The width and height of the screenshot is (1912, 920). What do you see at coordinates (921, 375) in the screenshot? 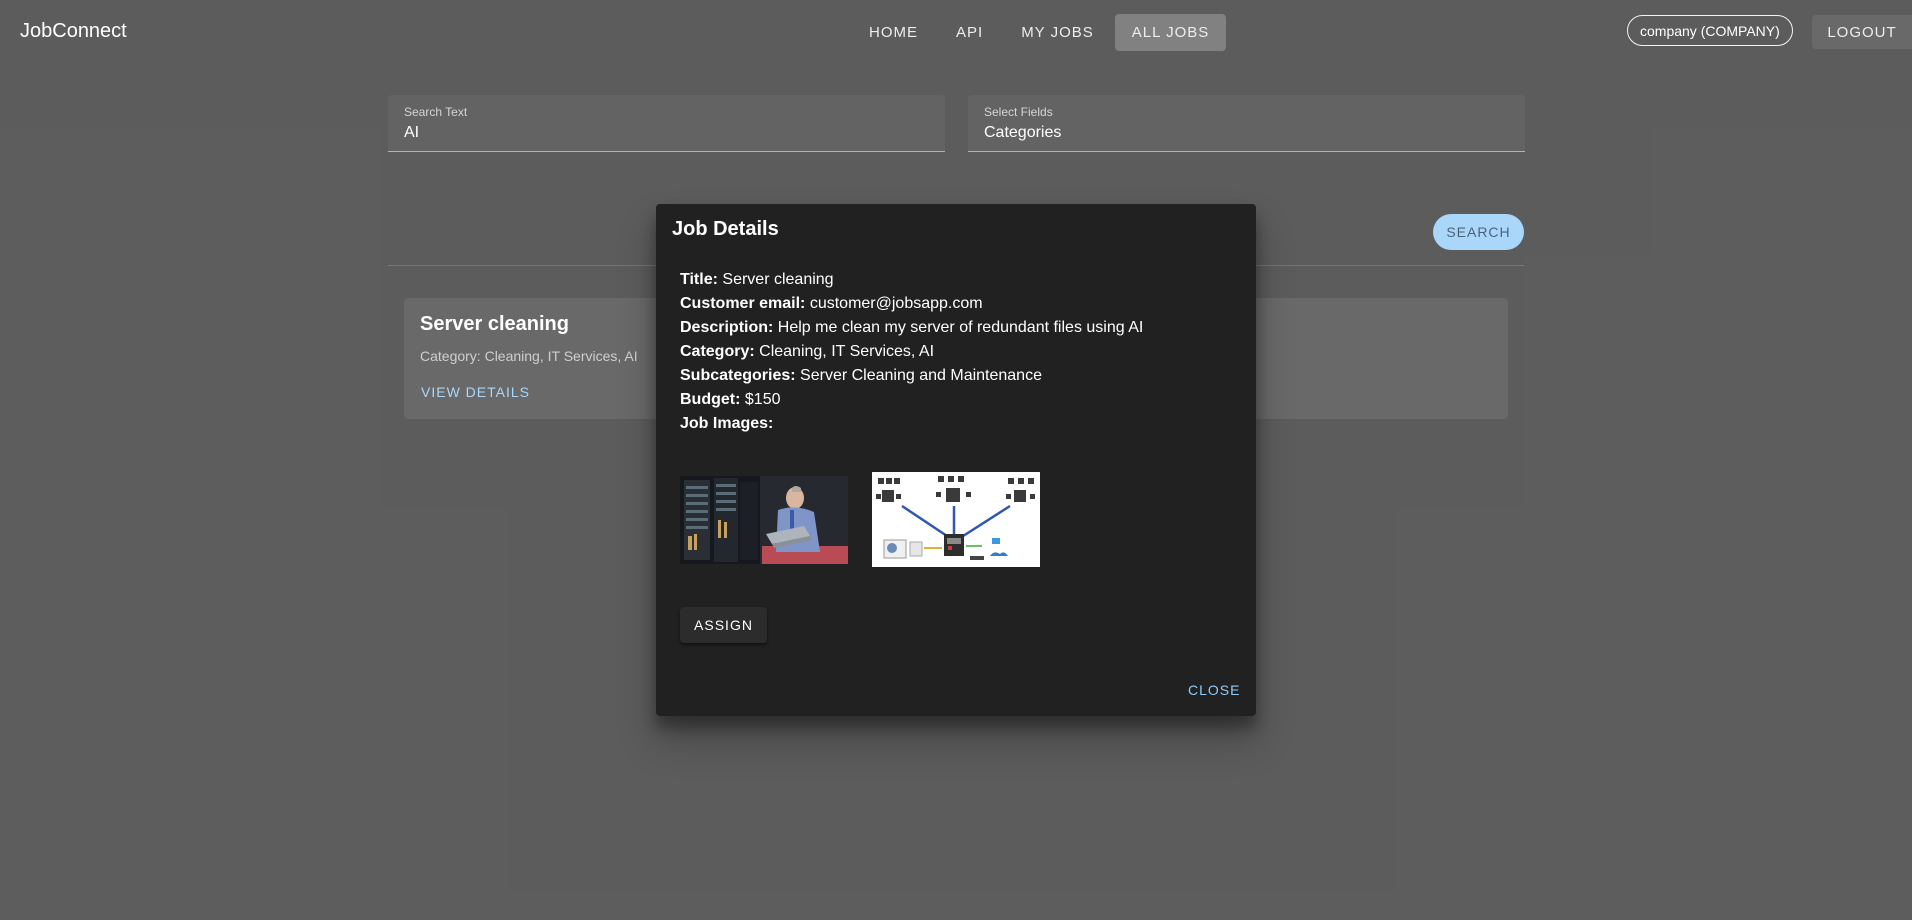
I see `detail-value: Server Cleaning and Maintenance` at bounding box center [921, 375].